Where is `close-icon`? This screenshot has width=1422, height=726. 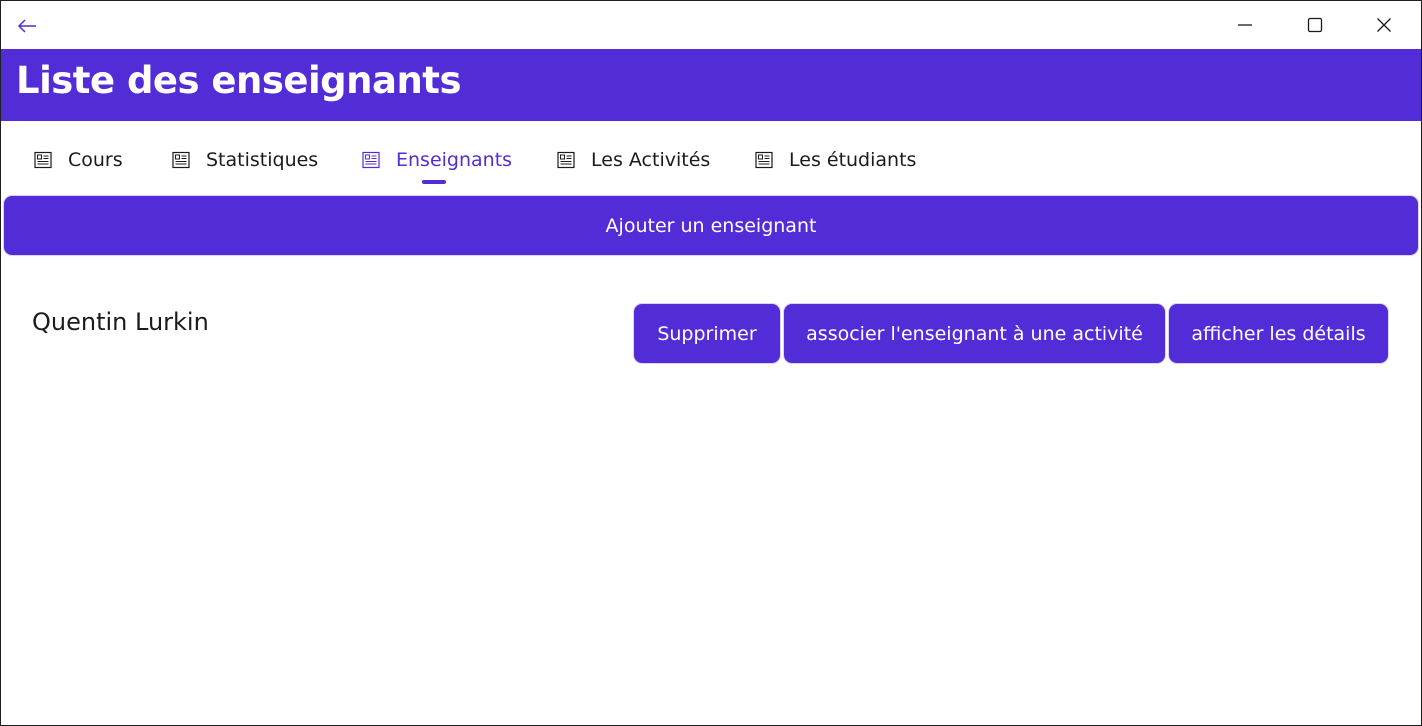
close-icon is located at coordinates (1384, 25).